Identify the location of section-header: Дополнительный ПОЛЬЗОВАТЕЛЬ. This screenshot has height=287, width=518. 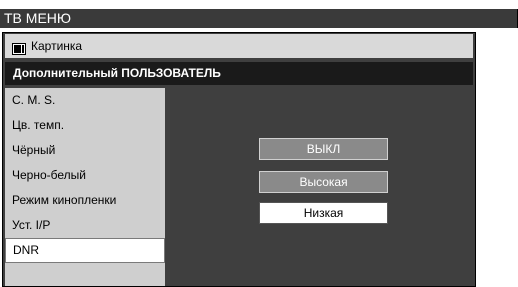
(239, 73).